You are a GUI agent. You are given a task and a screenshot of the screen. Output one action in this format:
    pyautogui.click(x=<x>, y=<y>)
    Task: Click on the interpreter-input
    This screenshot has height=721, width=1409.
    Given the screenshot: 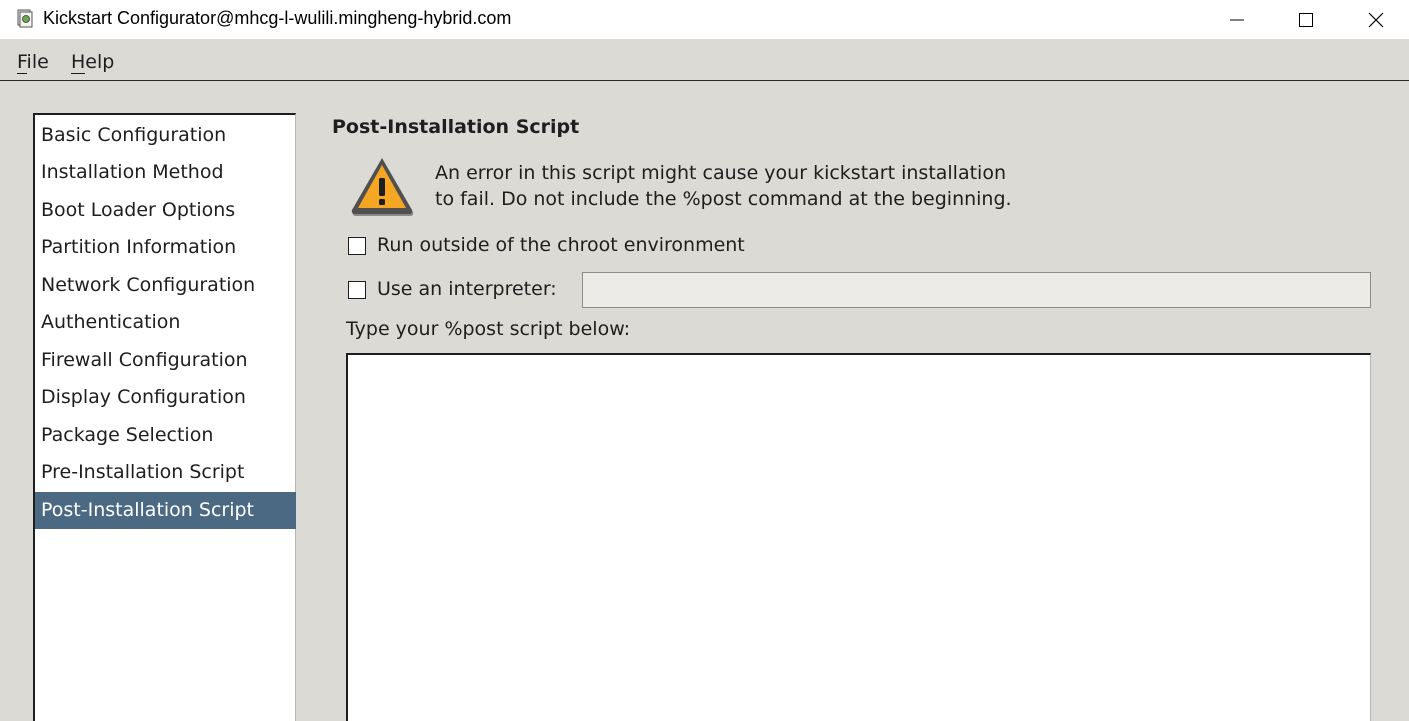 What is the action you would take?
    pyautogui.click(x=976, y=290)
    